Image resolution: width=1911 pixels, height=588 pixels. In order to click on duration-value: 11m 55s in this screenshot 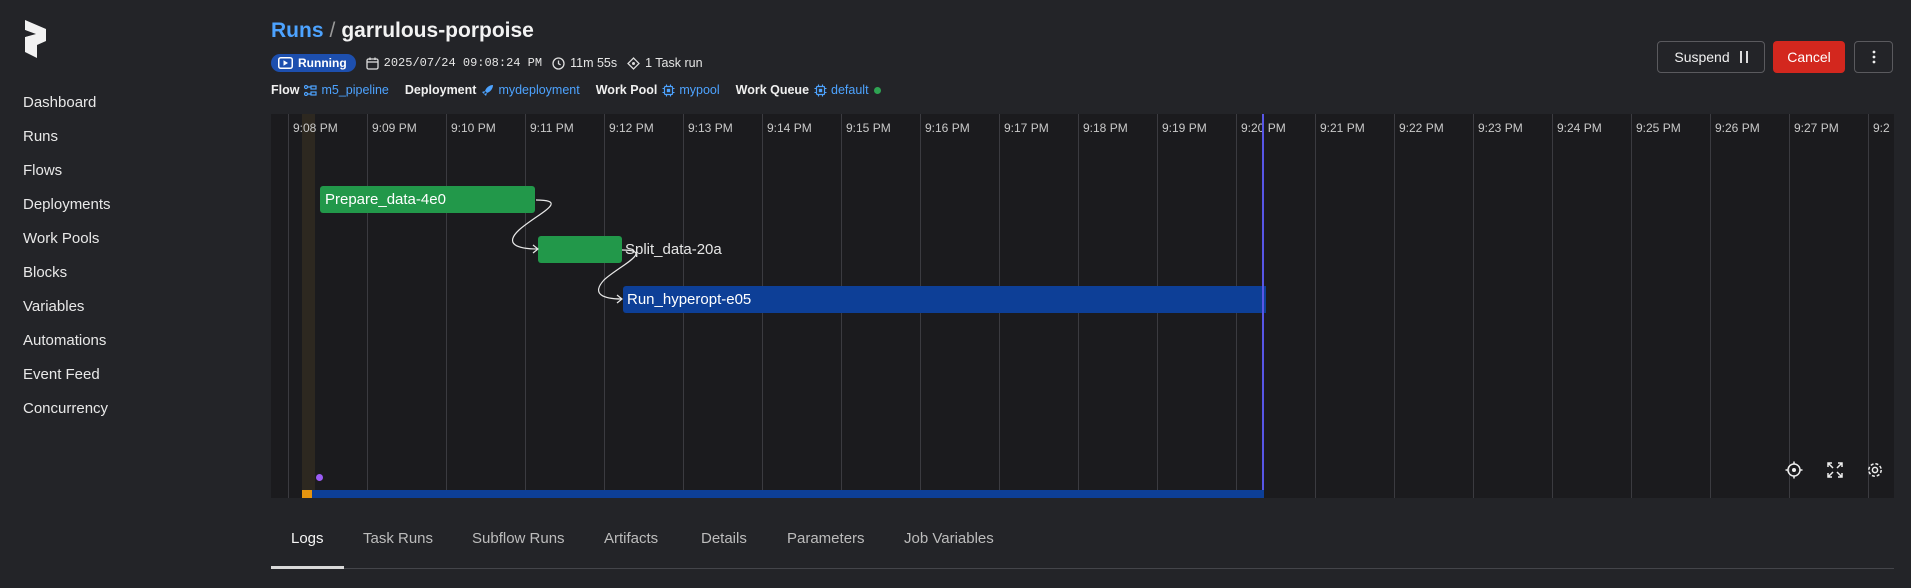, I will do `click(594, 63)`.